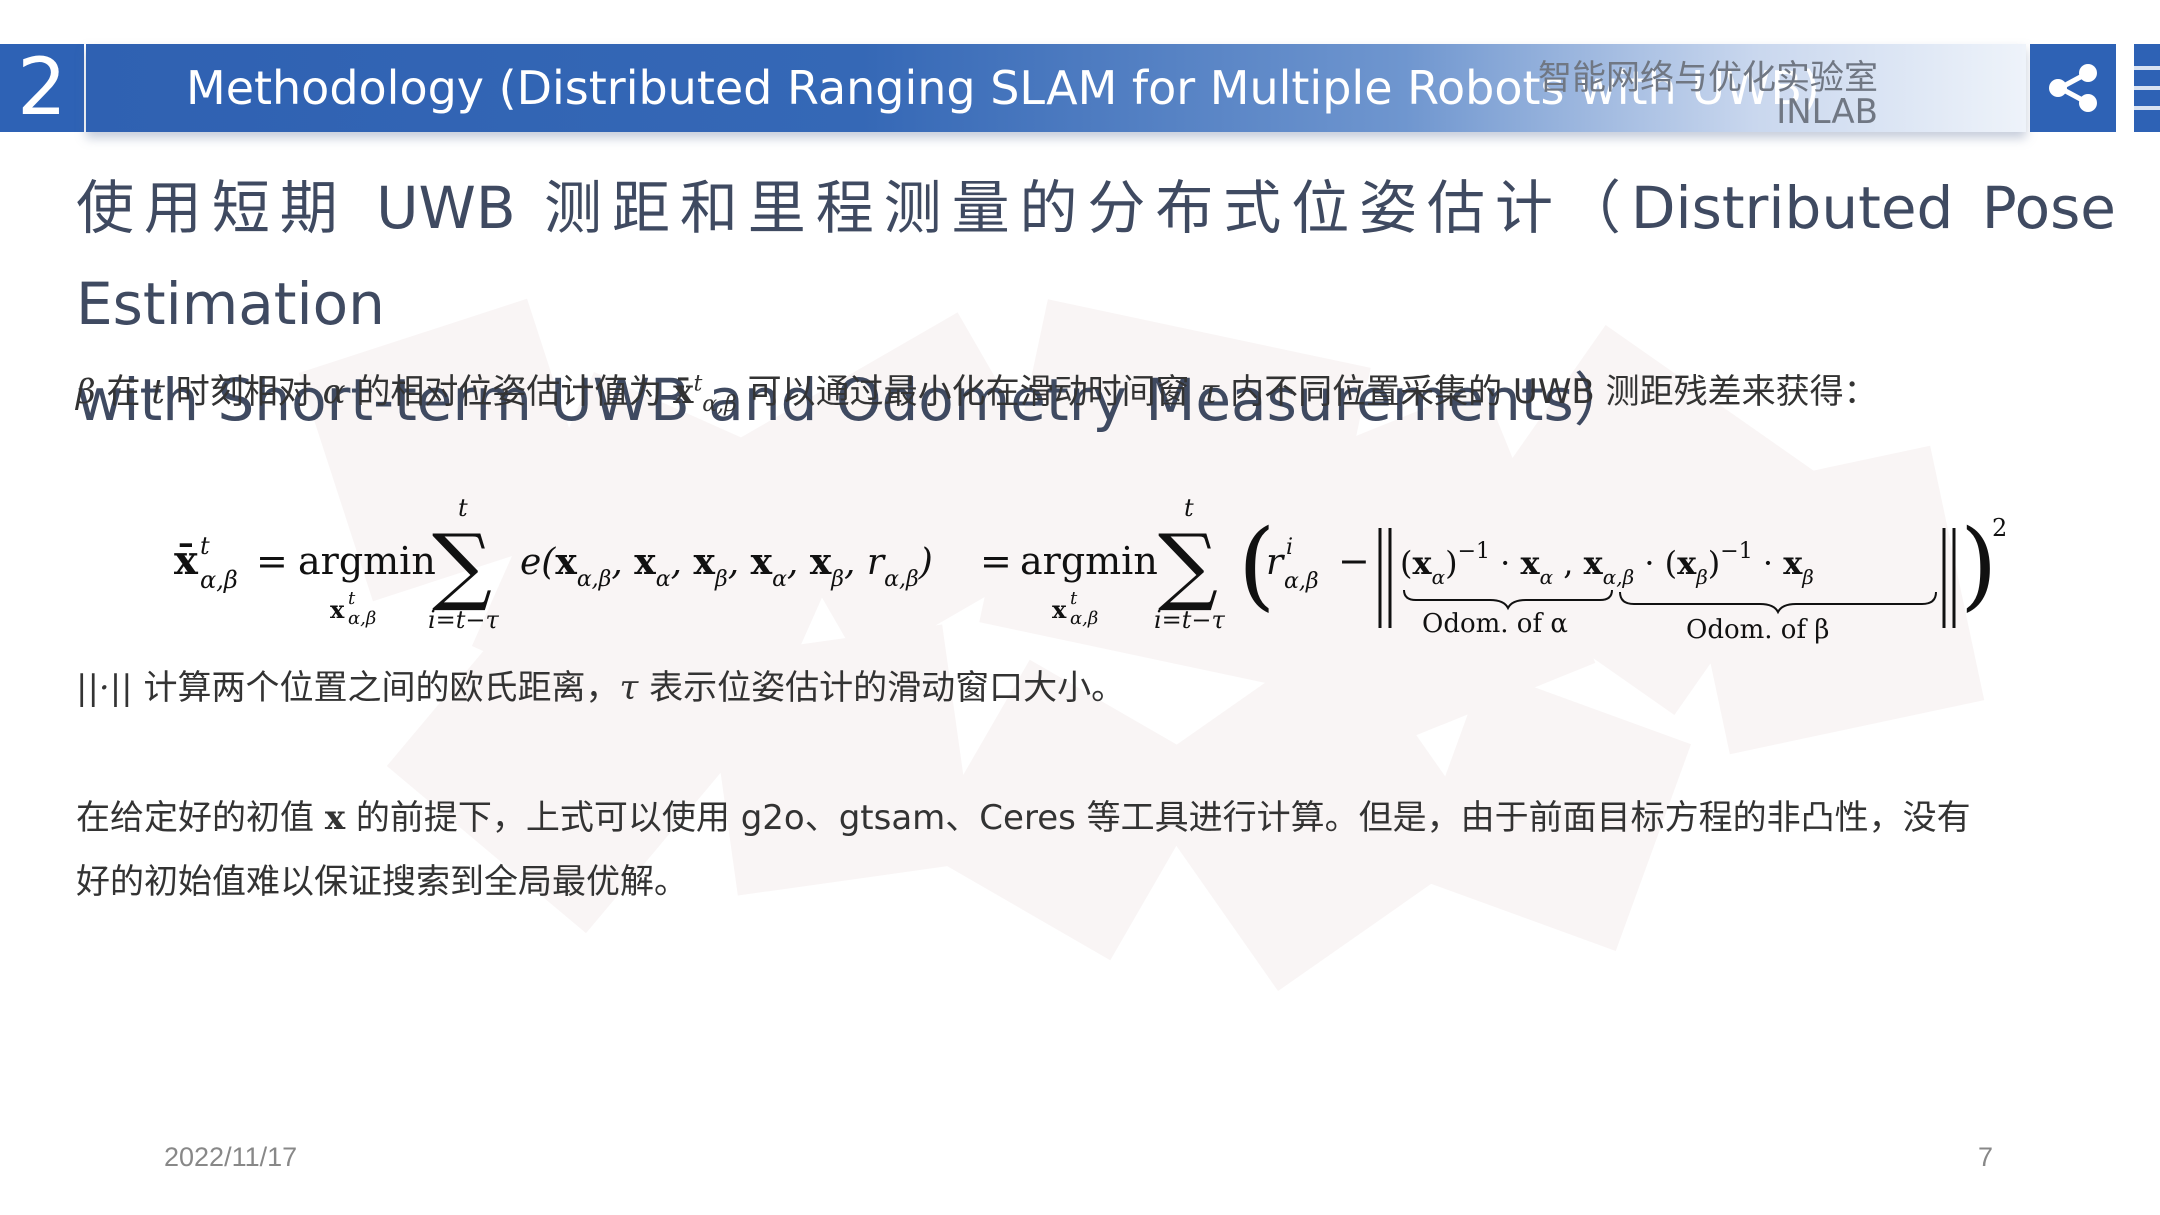 Image resolution: width=2160 pixels, height=1215 pixels. Describe the element at coordinates (1089, 561) in the screenshot. I see `argmin-2: argmin` at that location.